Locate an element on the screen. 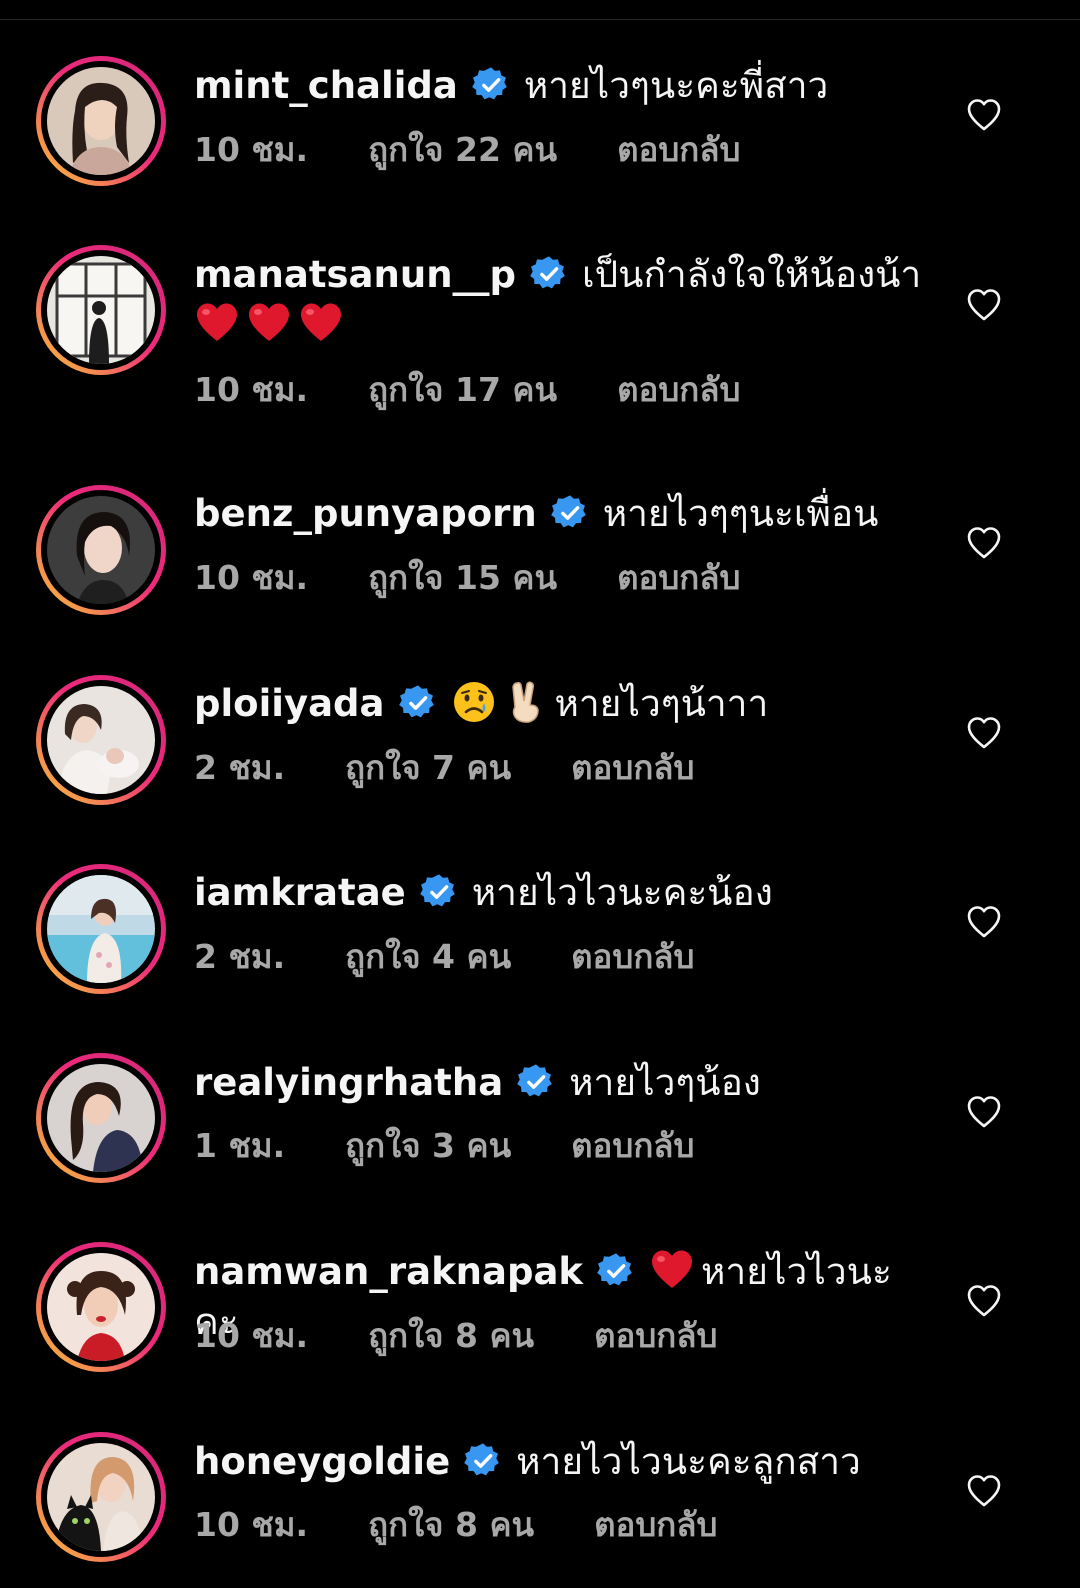 Image resolution: width=1080 pixels, height=1588 pixels. comment-likes: ถูกใจ 15 คน is located at coordinates (462, 578).